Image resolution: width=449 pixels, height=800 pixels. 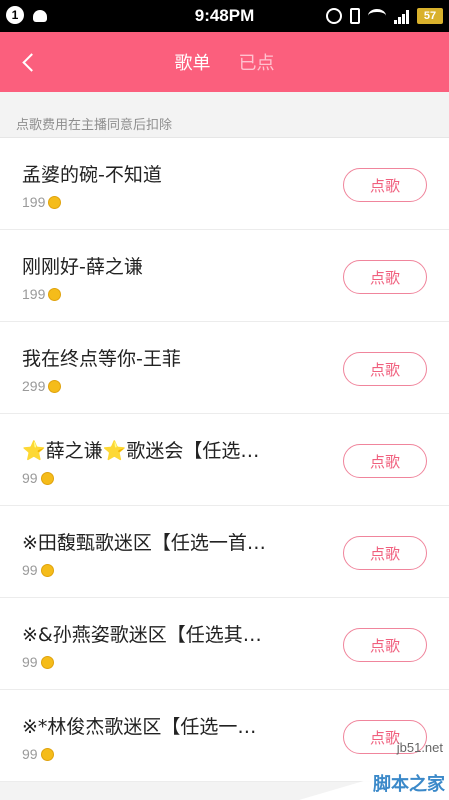 I want to click on back-button, so click(x=28, y=62).